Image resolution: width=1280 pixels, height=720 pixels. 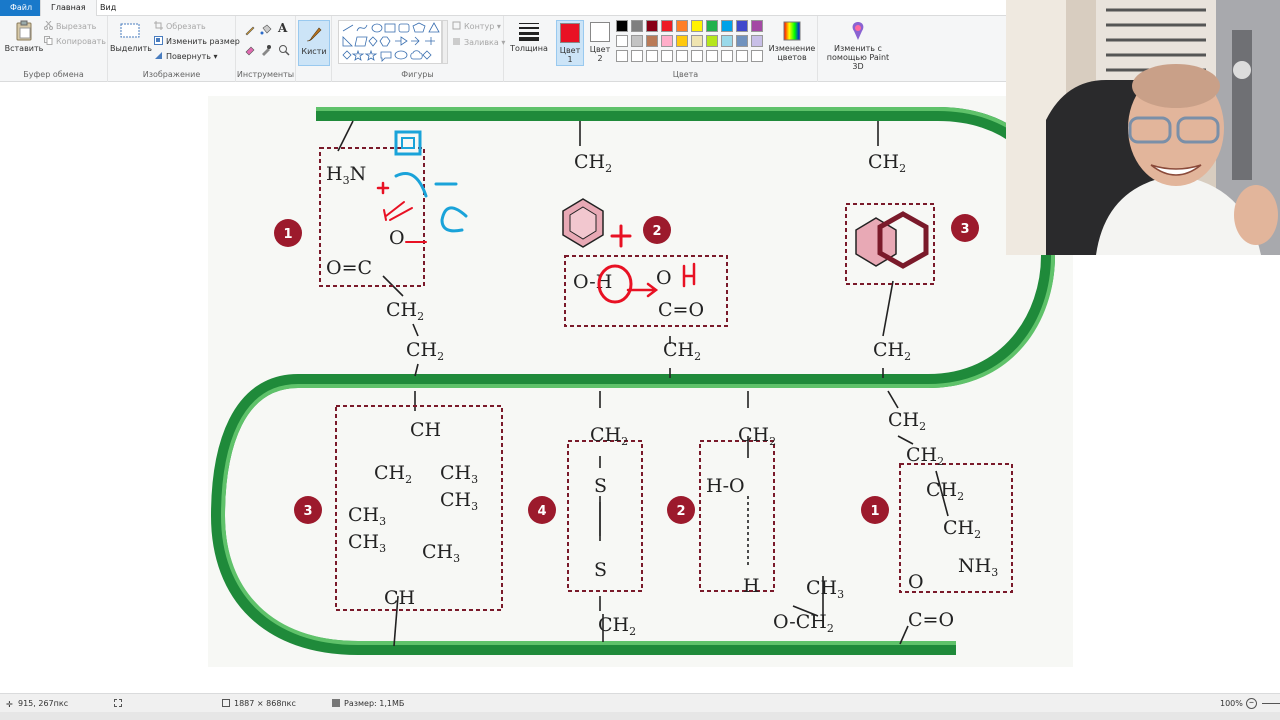 I want to click on label-ch2-k: CH, so click(x=389, y=473).